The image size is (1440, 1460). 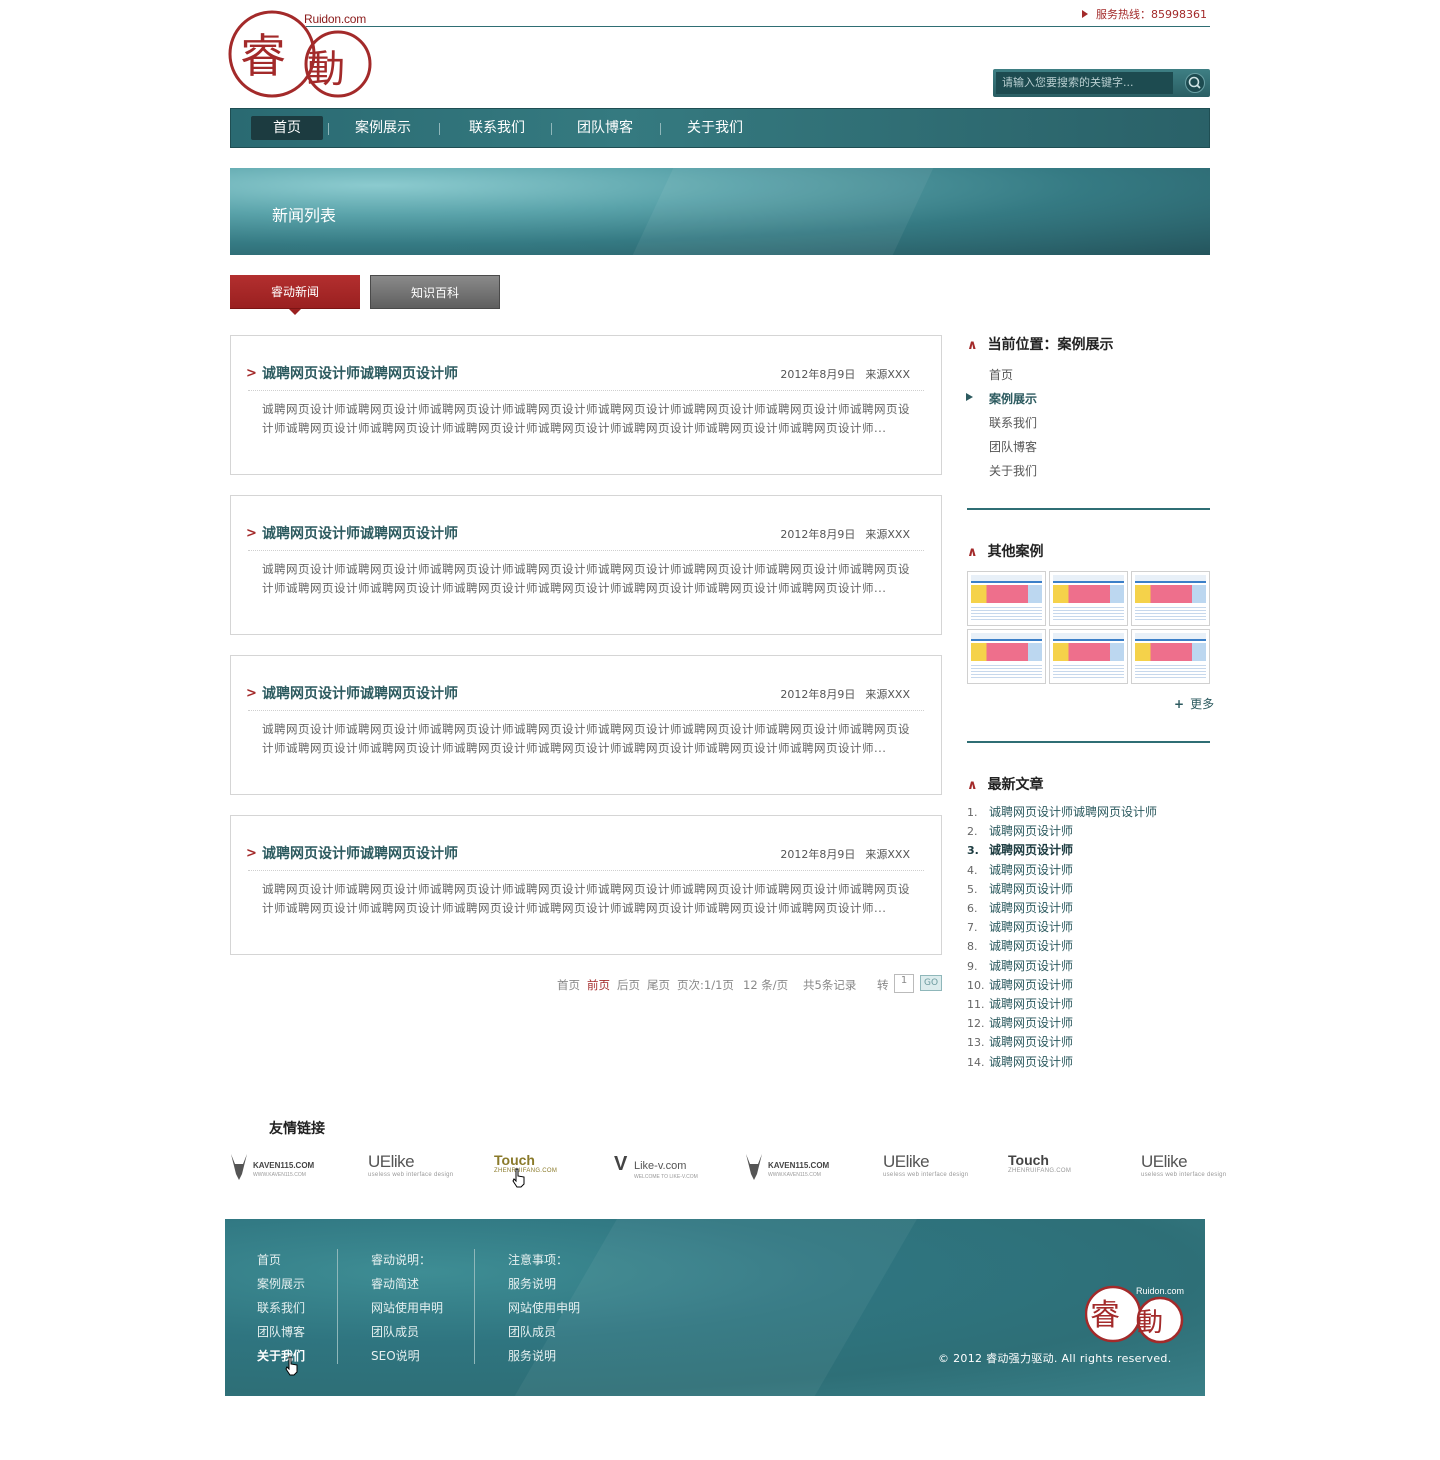 I want to click on antler-icon, so click(x=754, y=1167).